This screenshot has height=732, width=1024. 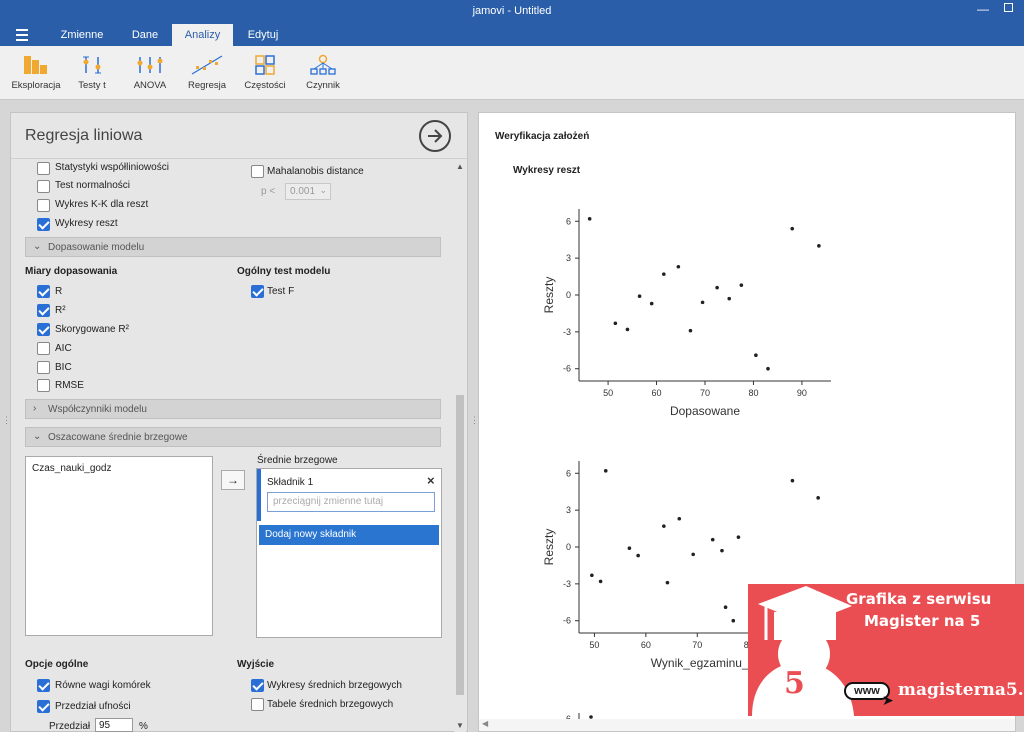 I want to click on options-scrollbar: ▲ ▼, so click(x=460, y=446).